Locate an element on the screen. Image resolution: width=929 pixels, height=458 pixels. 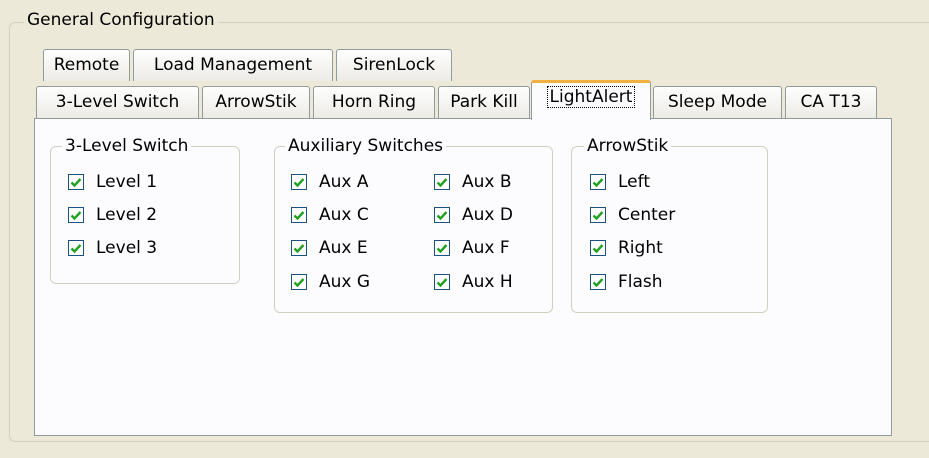
tab-label: Sleep Mode is located at coordinates (717, 102).